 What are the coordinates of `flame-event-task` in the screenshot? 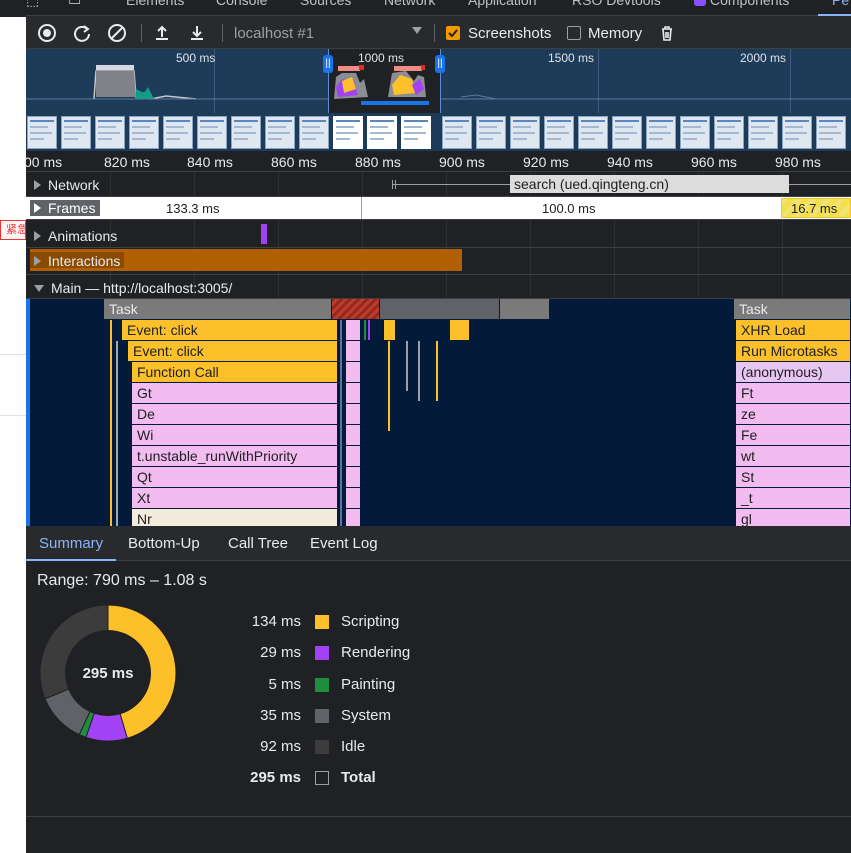 It's located at (440, 309).